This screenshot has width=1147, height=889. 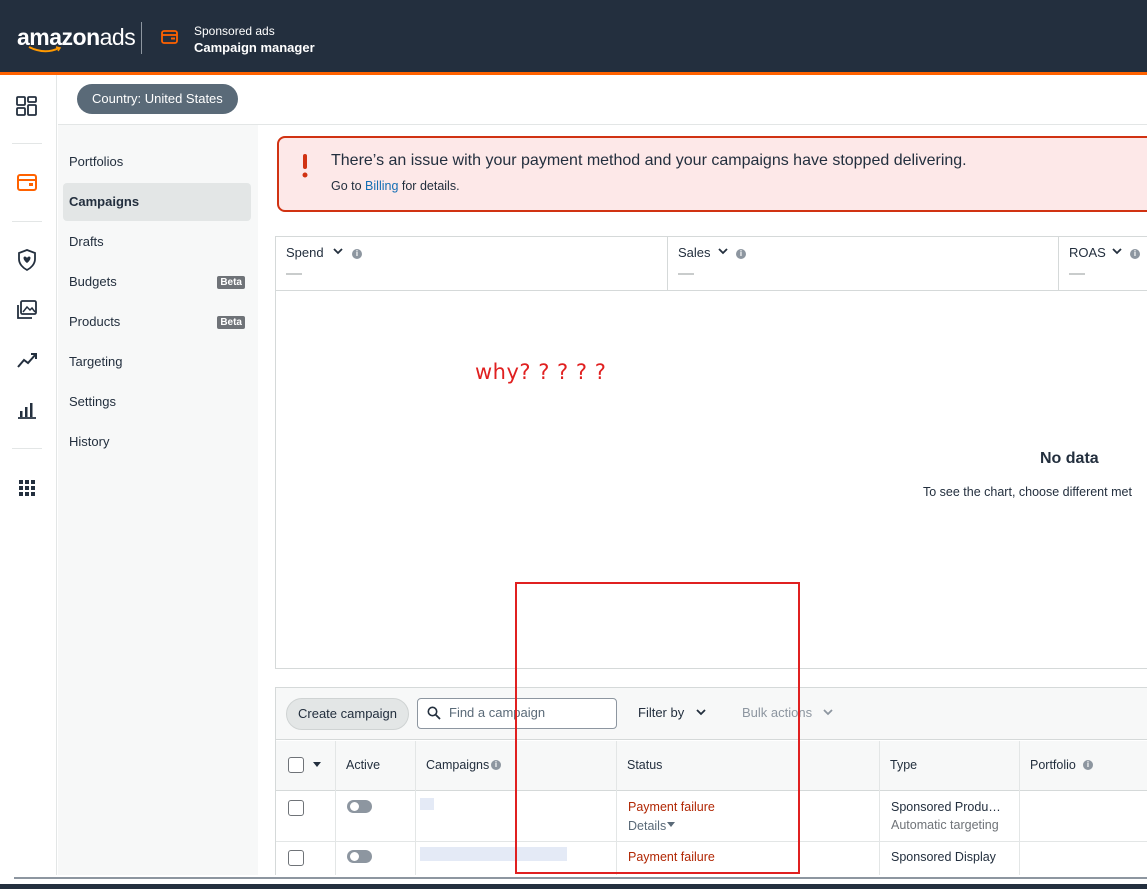 What do you see at coordinates (305, 252) in the screenshot?
I see `metric-spend-label: Spend` at bounding box center [305, 252].